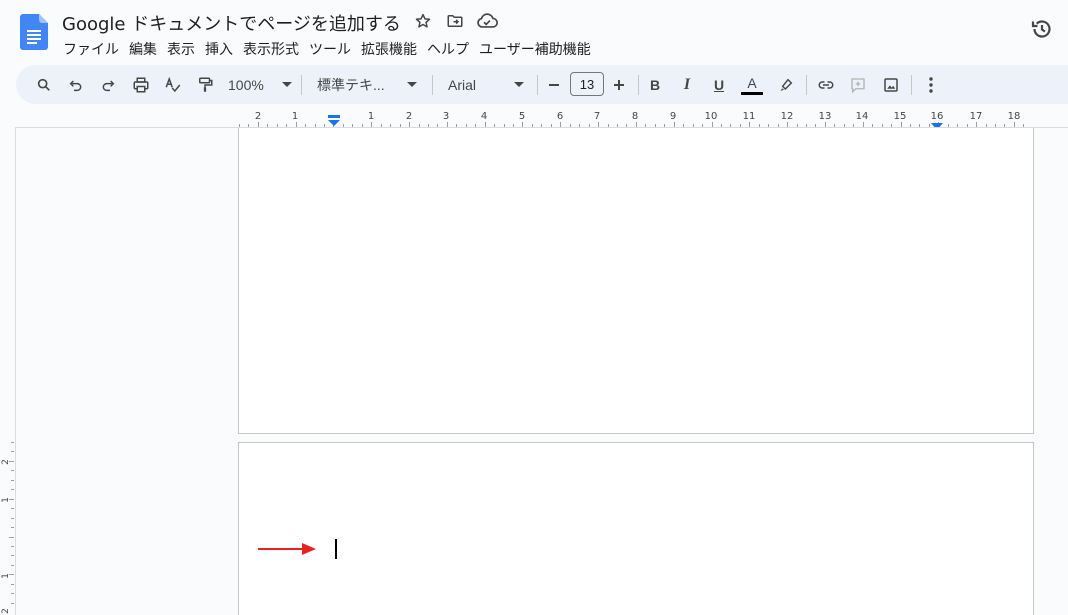 The image size is (1068, 615). Describe the element at coordinates (173, 85) in the screenshot. I see `spelling-check-icon` at that location.